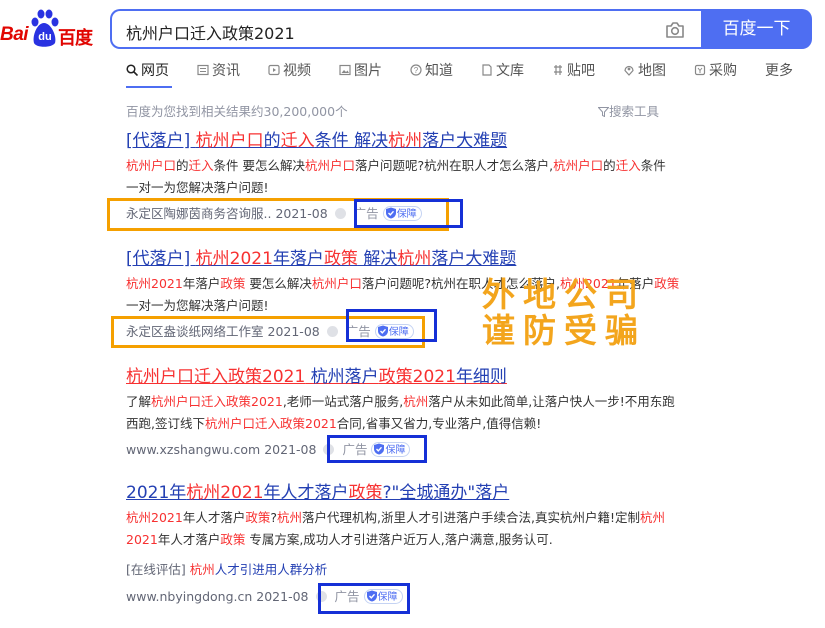 This screenshot has width=825, height=628. I want to click on tab-label: 文库, so click(510, 71).